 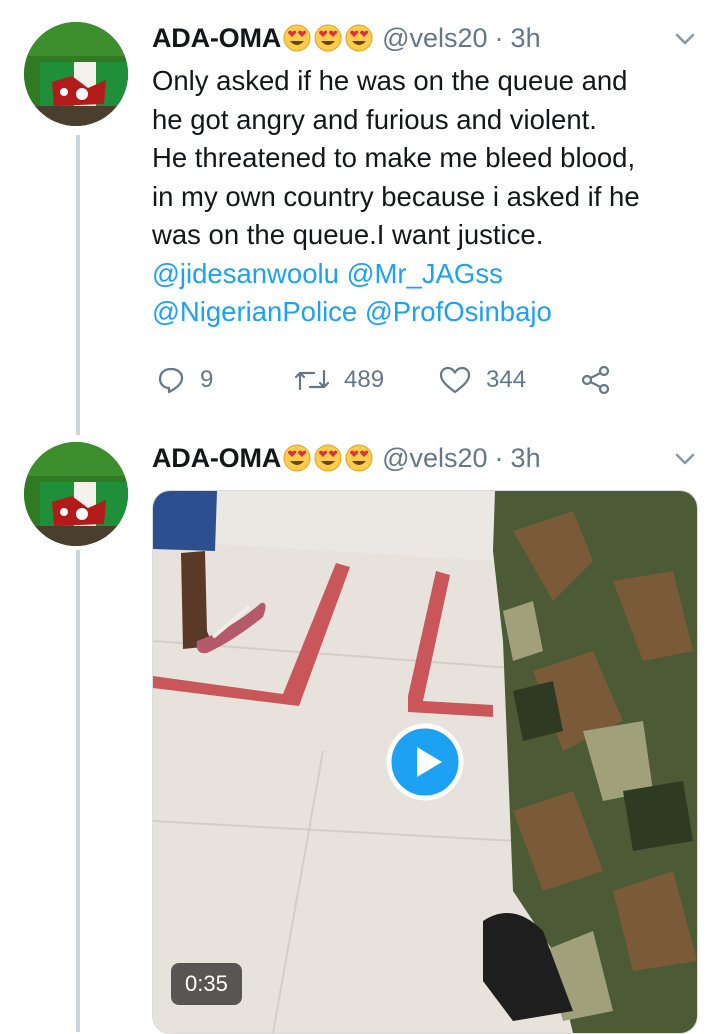 What do you see at coordinates (396, 196) in the screenshot?
I see `tweet-text-line: in my own country because i asked if he` at bounding box center [396, 196].